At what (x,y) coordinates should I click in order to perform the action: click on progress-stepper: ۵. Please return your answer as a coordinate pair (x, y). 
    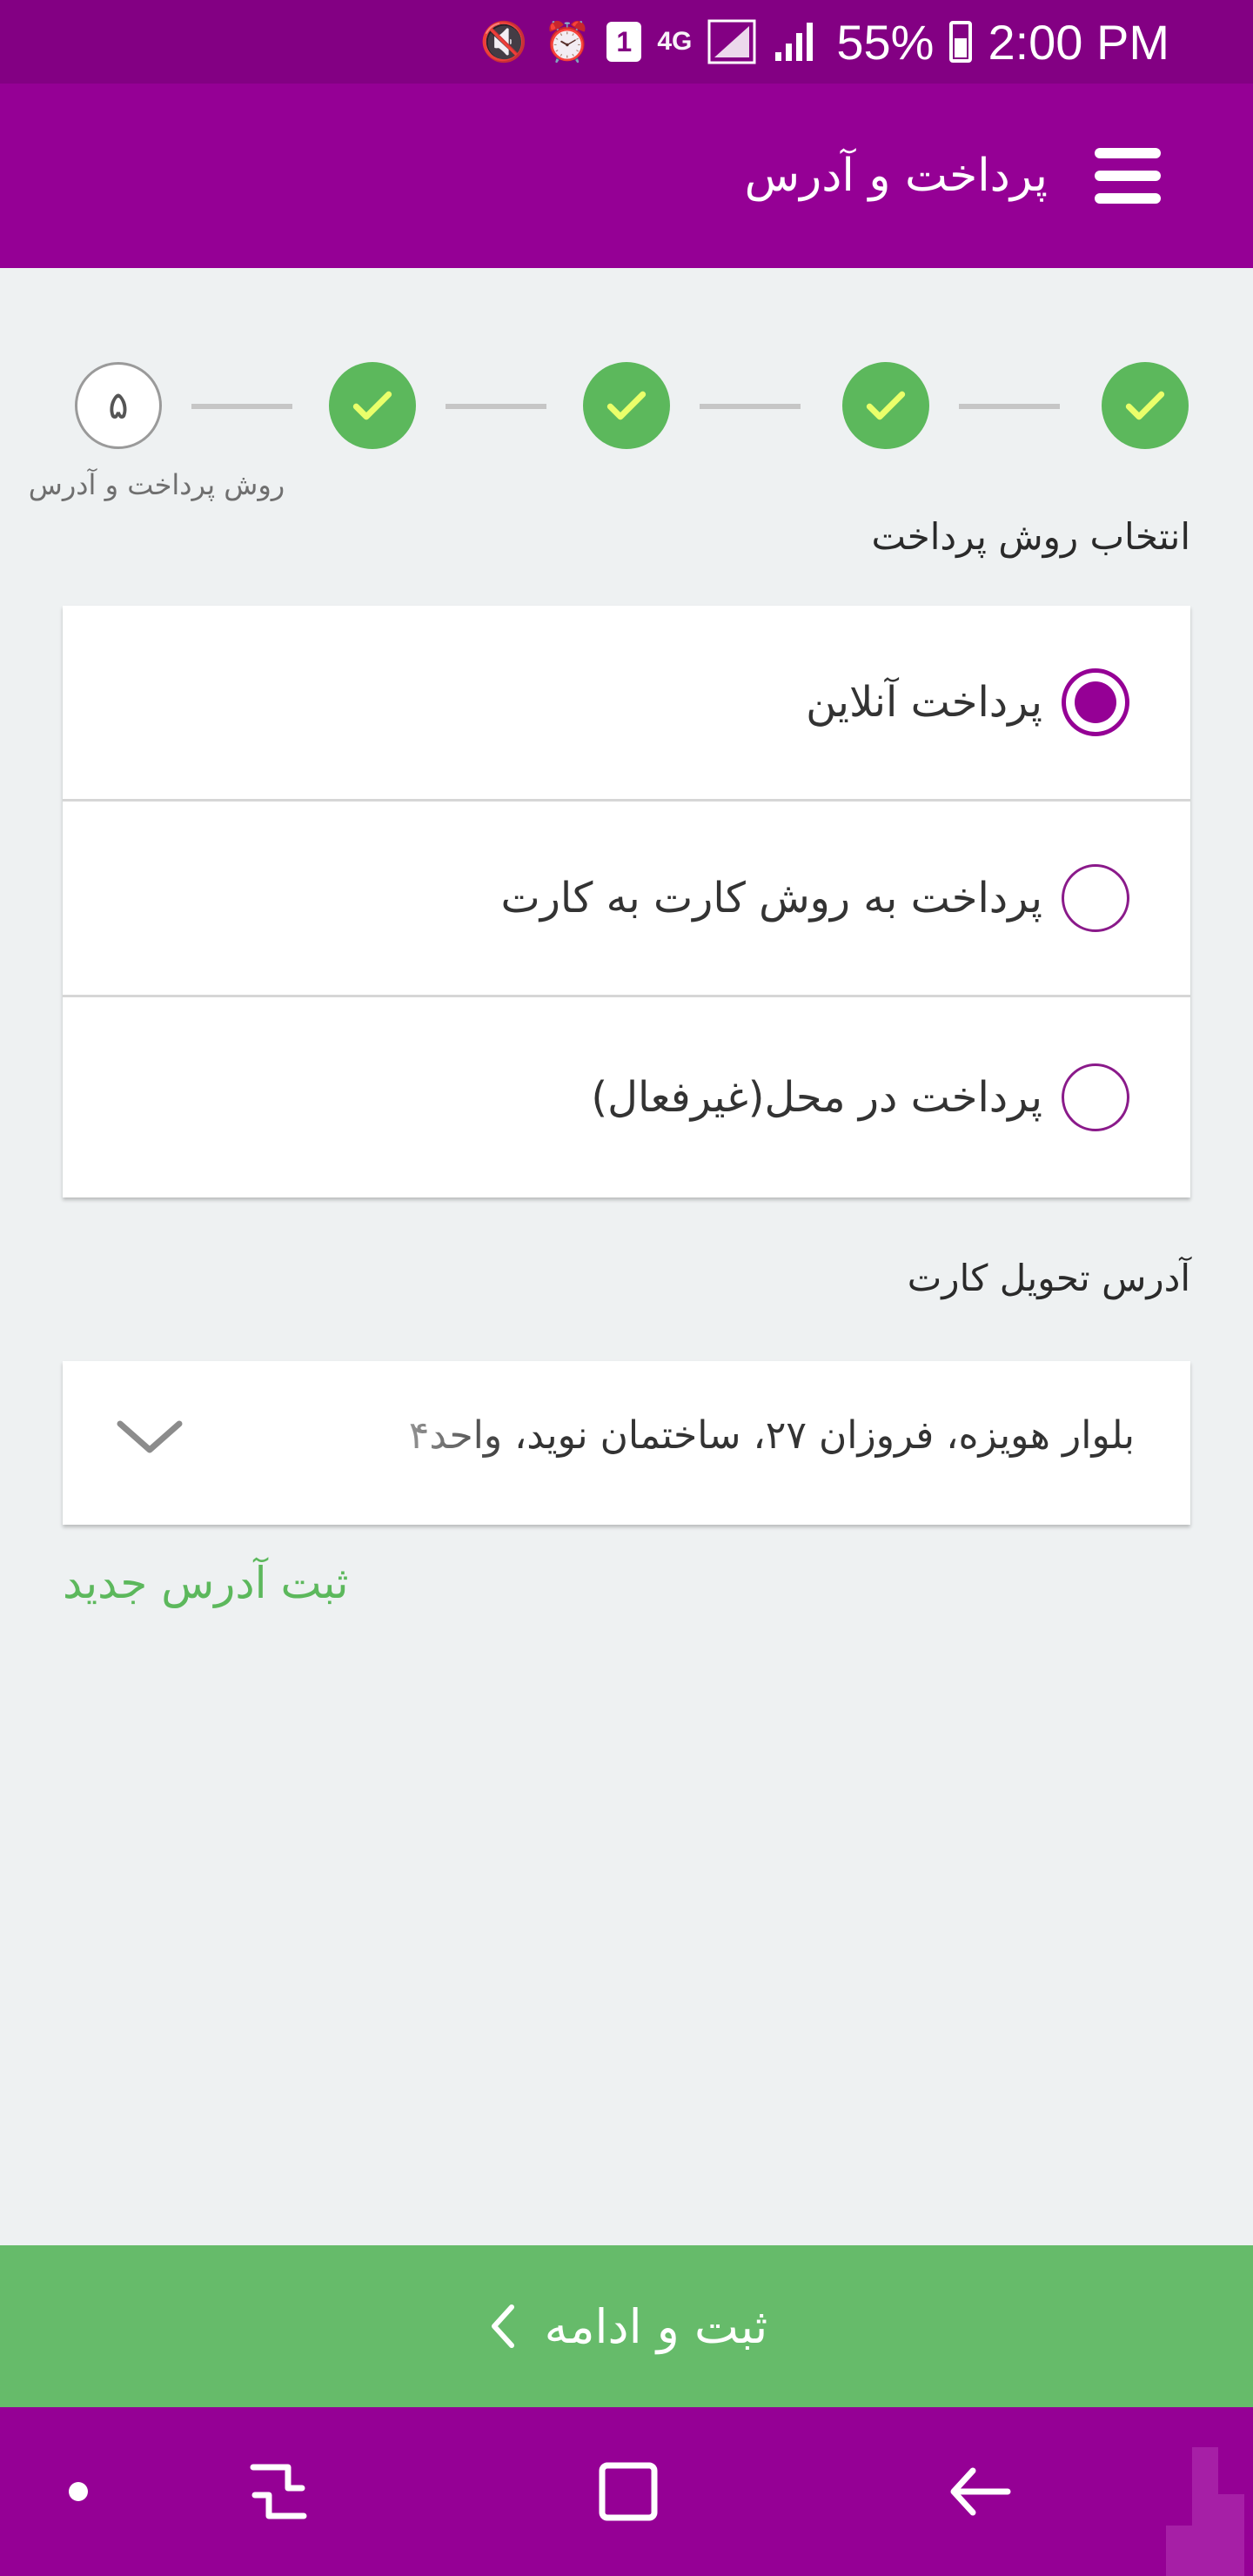
    Looking at the image, I should click on (626, 403).